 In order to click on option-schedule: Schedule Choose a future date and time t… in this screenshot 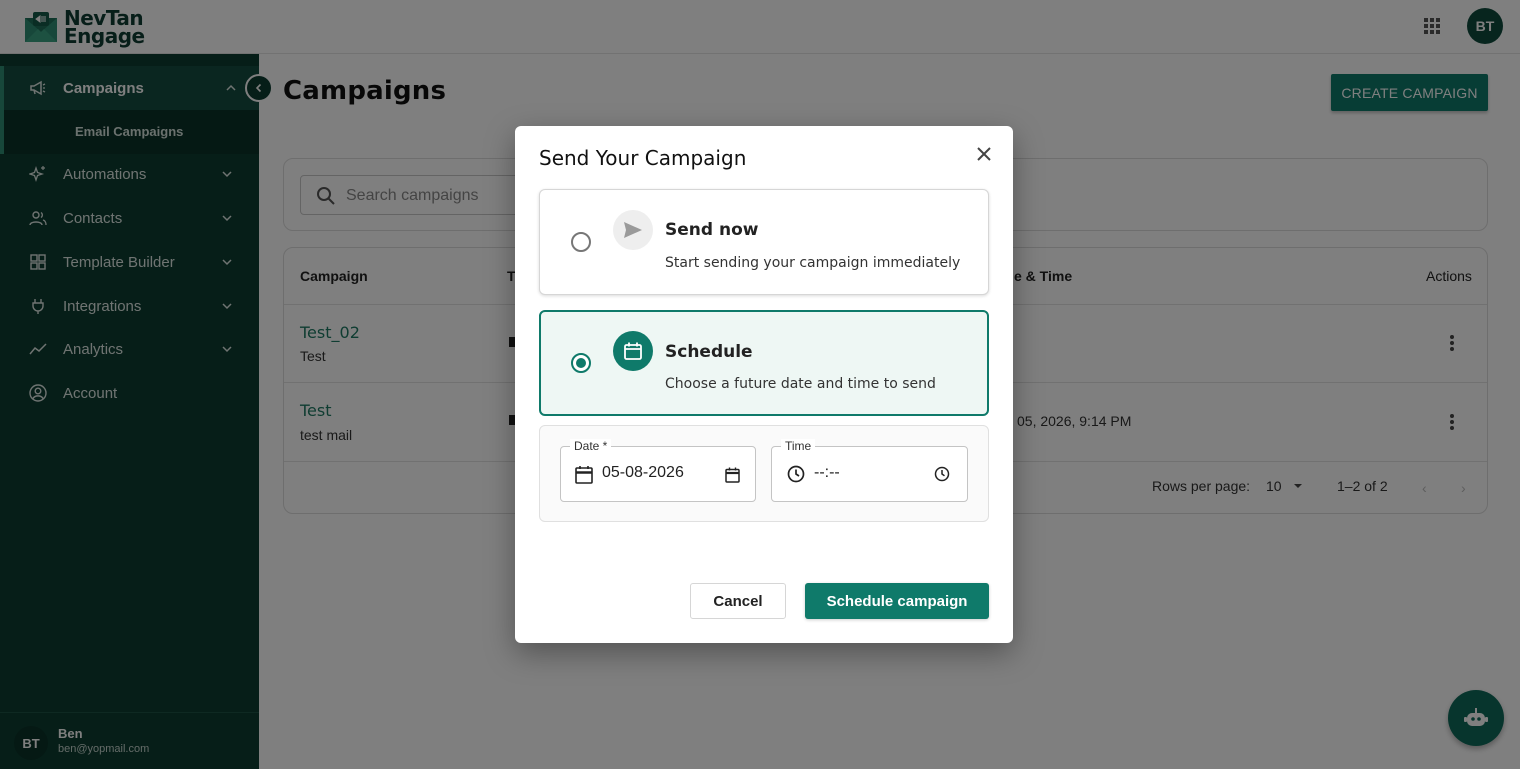, I will do `click(764, 363)`.